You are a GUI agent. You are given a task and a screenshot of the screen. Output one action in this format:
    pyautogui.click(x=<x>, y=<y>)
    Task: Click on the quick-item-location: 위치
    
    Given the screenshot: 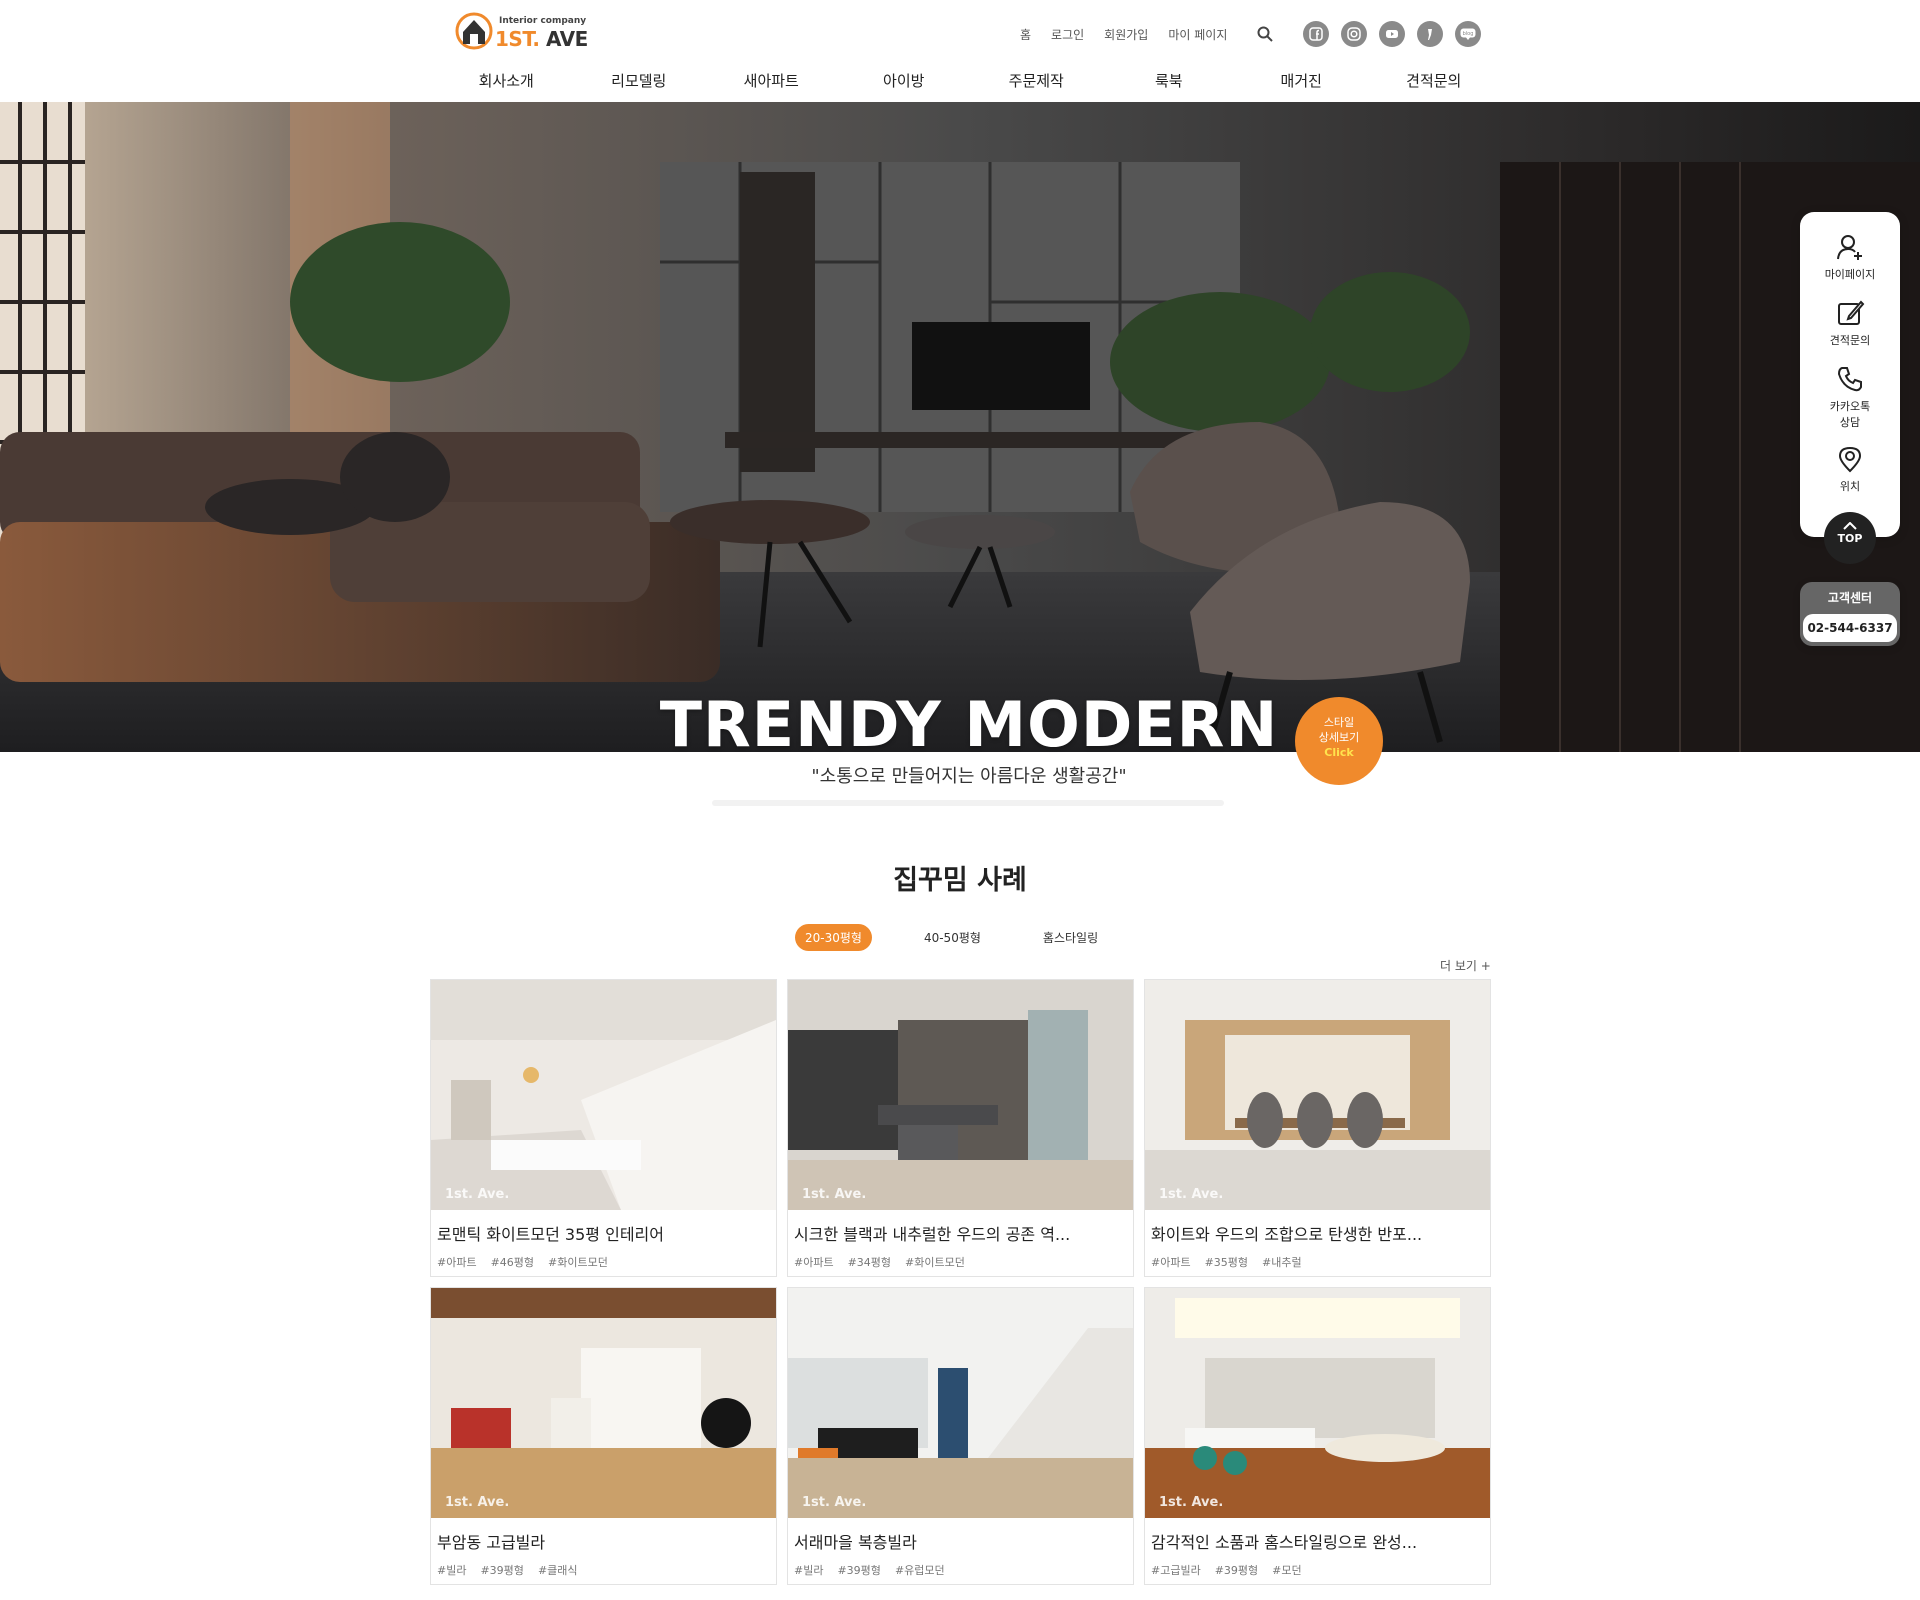 What is the action you would take?
    pyautogui.click(x=1850, y=469)
    